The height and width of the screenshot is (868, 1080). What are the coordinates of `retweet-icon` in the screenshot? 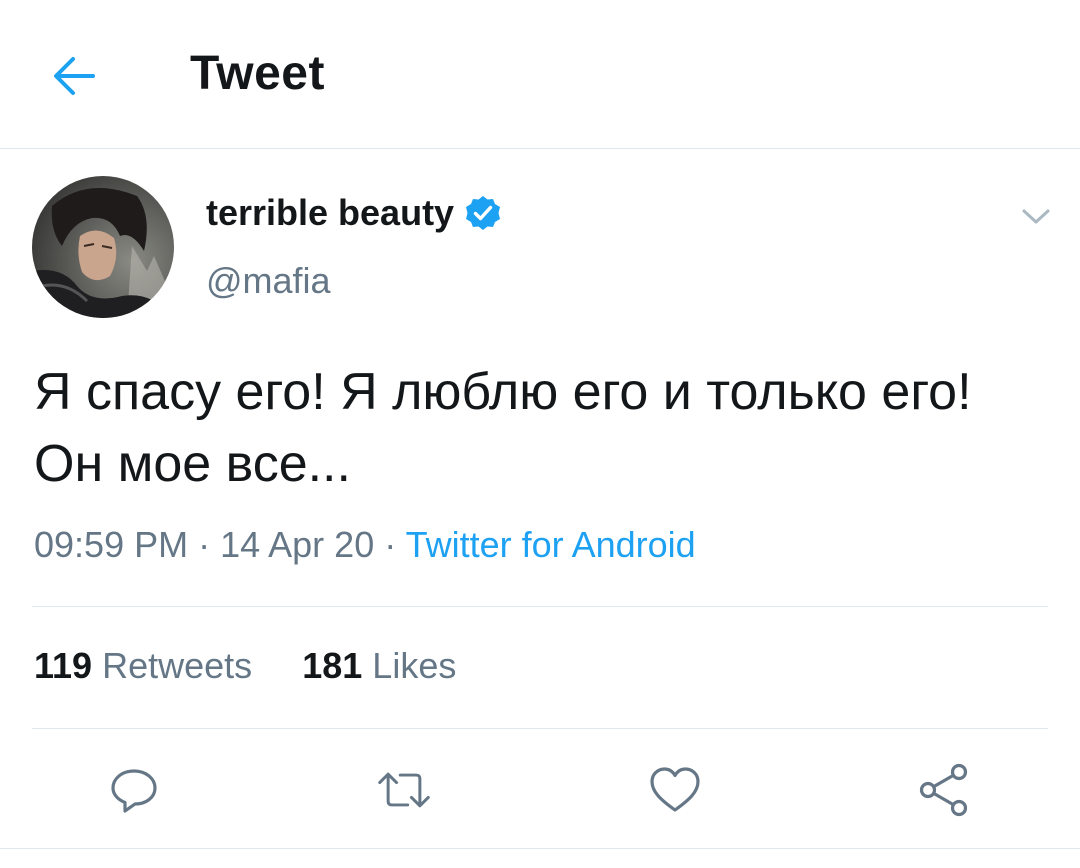 It's located at (404, 790).